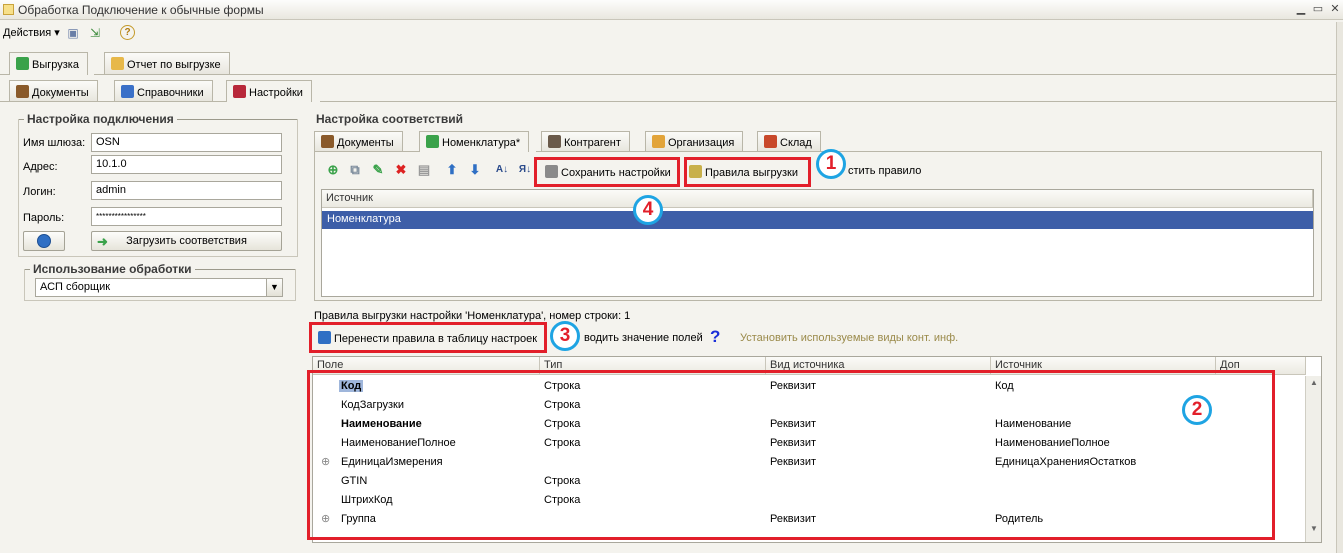 The height and width of the screenshot is (553, 1343). I want to click on tab-dokumenty: Документы, so click(53, 90).